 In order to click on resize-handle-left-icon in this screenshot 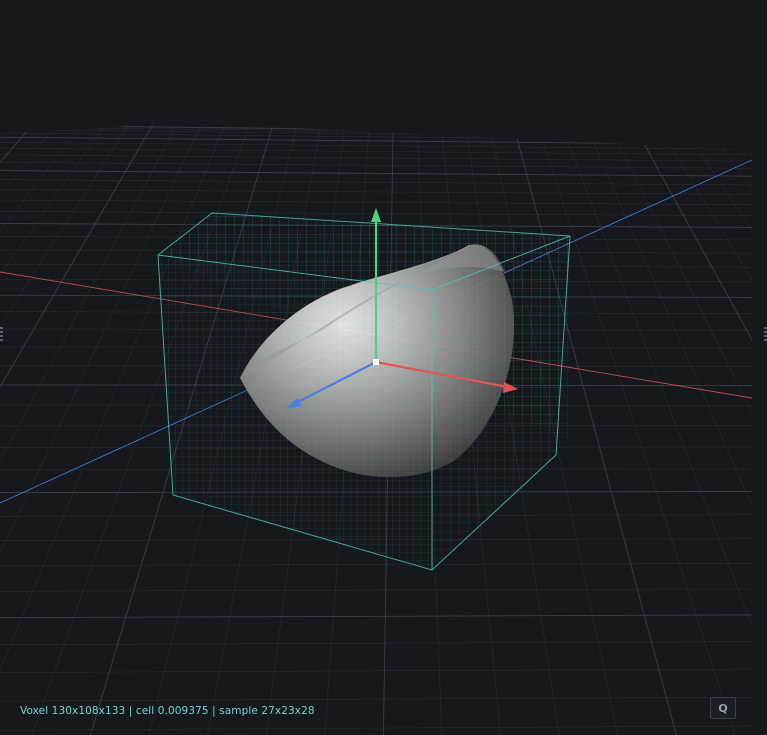, I will do `click(1, 334)`.